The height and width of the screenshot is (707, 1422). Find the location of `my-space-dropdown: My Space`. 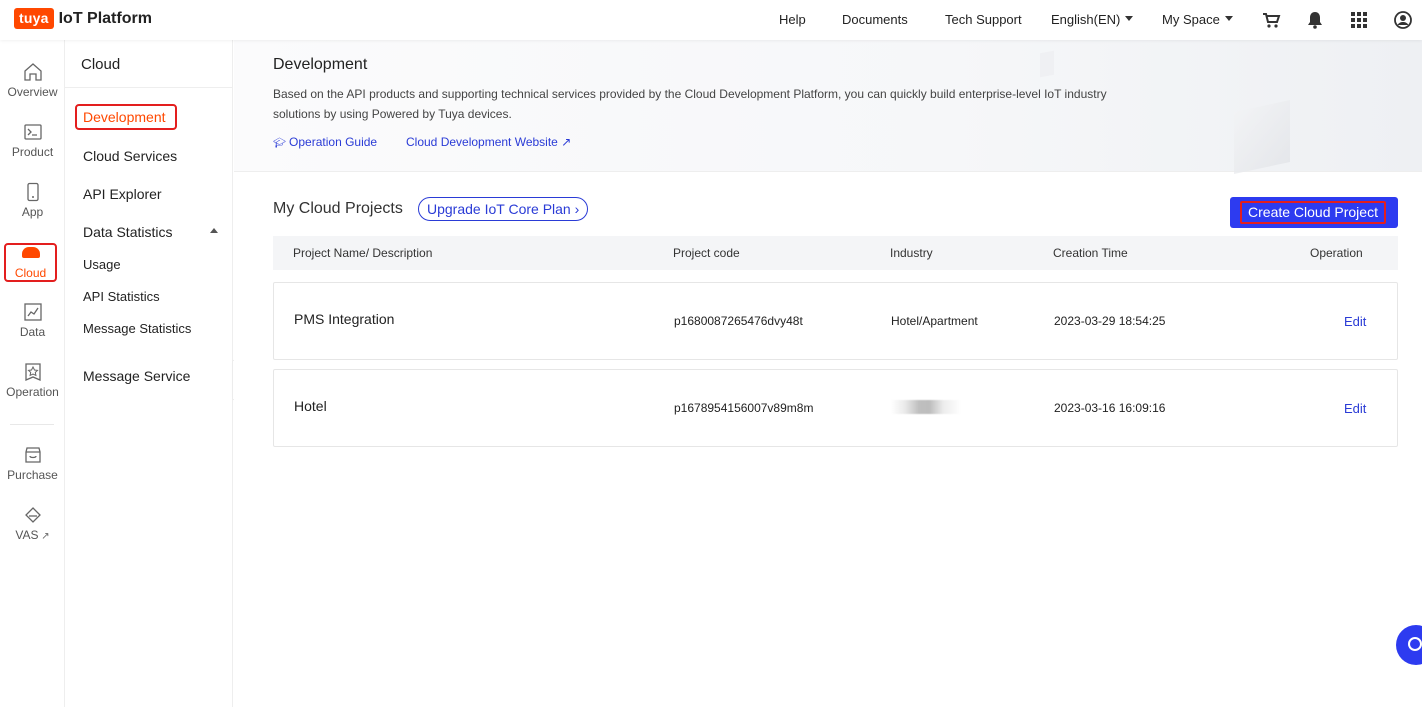

my-space-dropdown: My Space is located at coordinates (1197, 19).